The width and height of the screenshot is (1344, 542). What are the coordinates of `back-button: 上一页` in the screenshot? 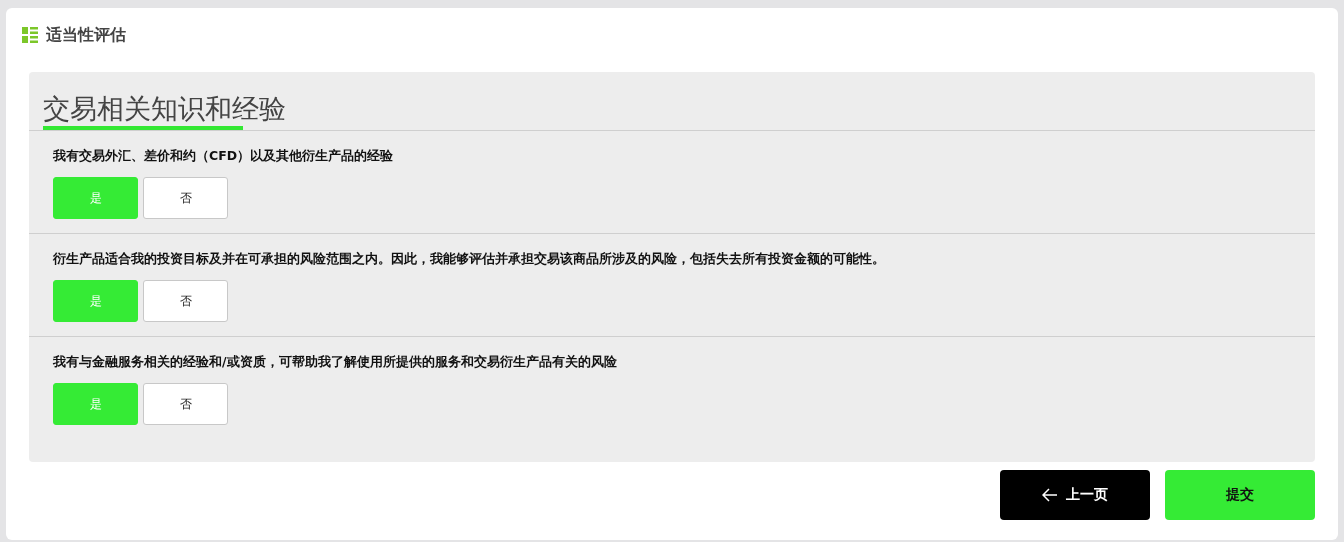 It's located at (1075, 495).